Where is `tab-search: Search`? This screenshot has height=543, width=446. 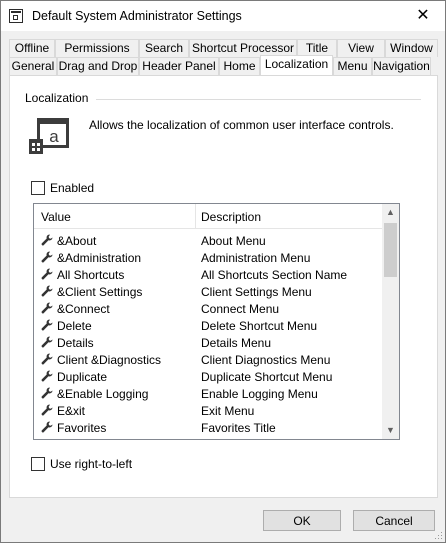
tab-search: Search is located at coordinates (164, 48).